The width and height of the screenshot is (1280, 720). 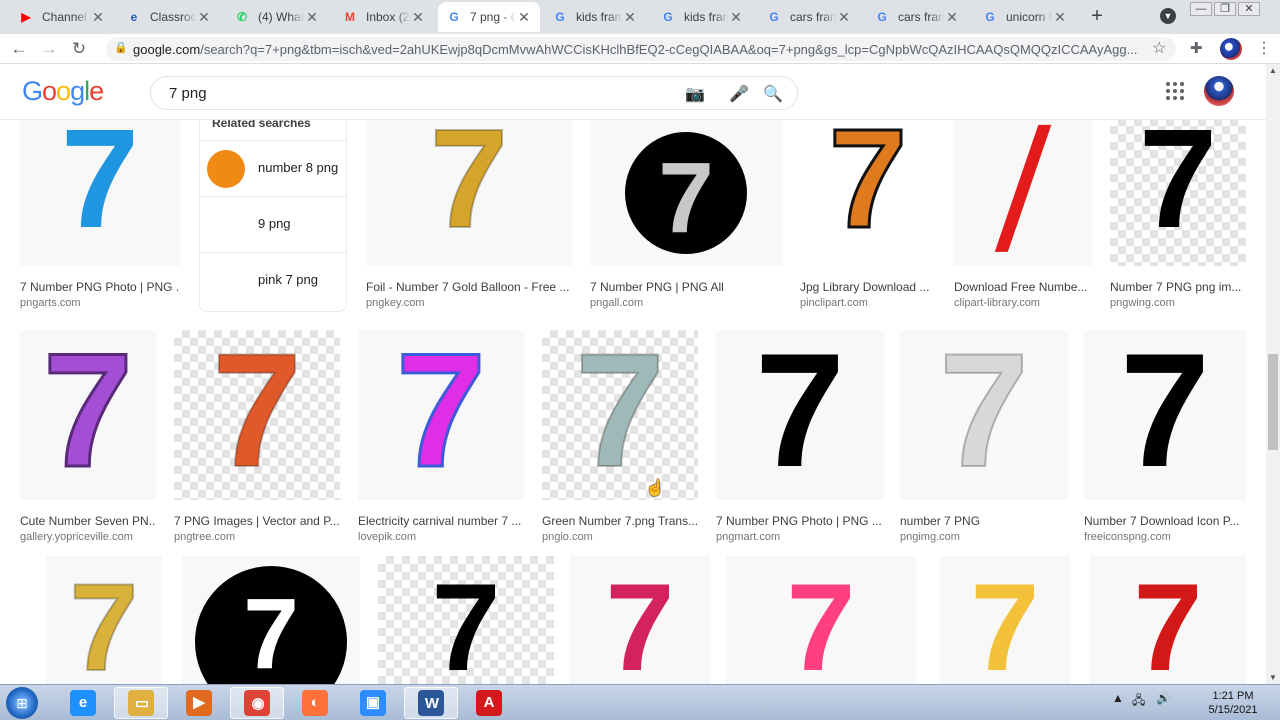 I want to click on new-tab-button: +, so click(x=1097, y=16).